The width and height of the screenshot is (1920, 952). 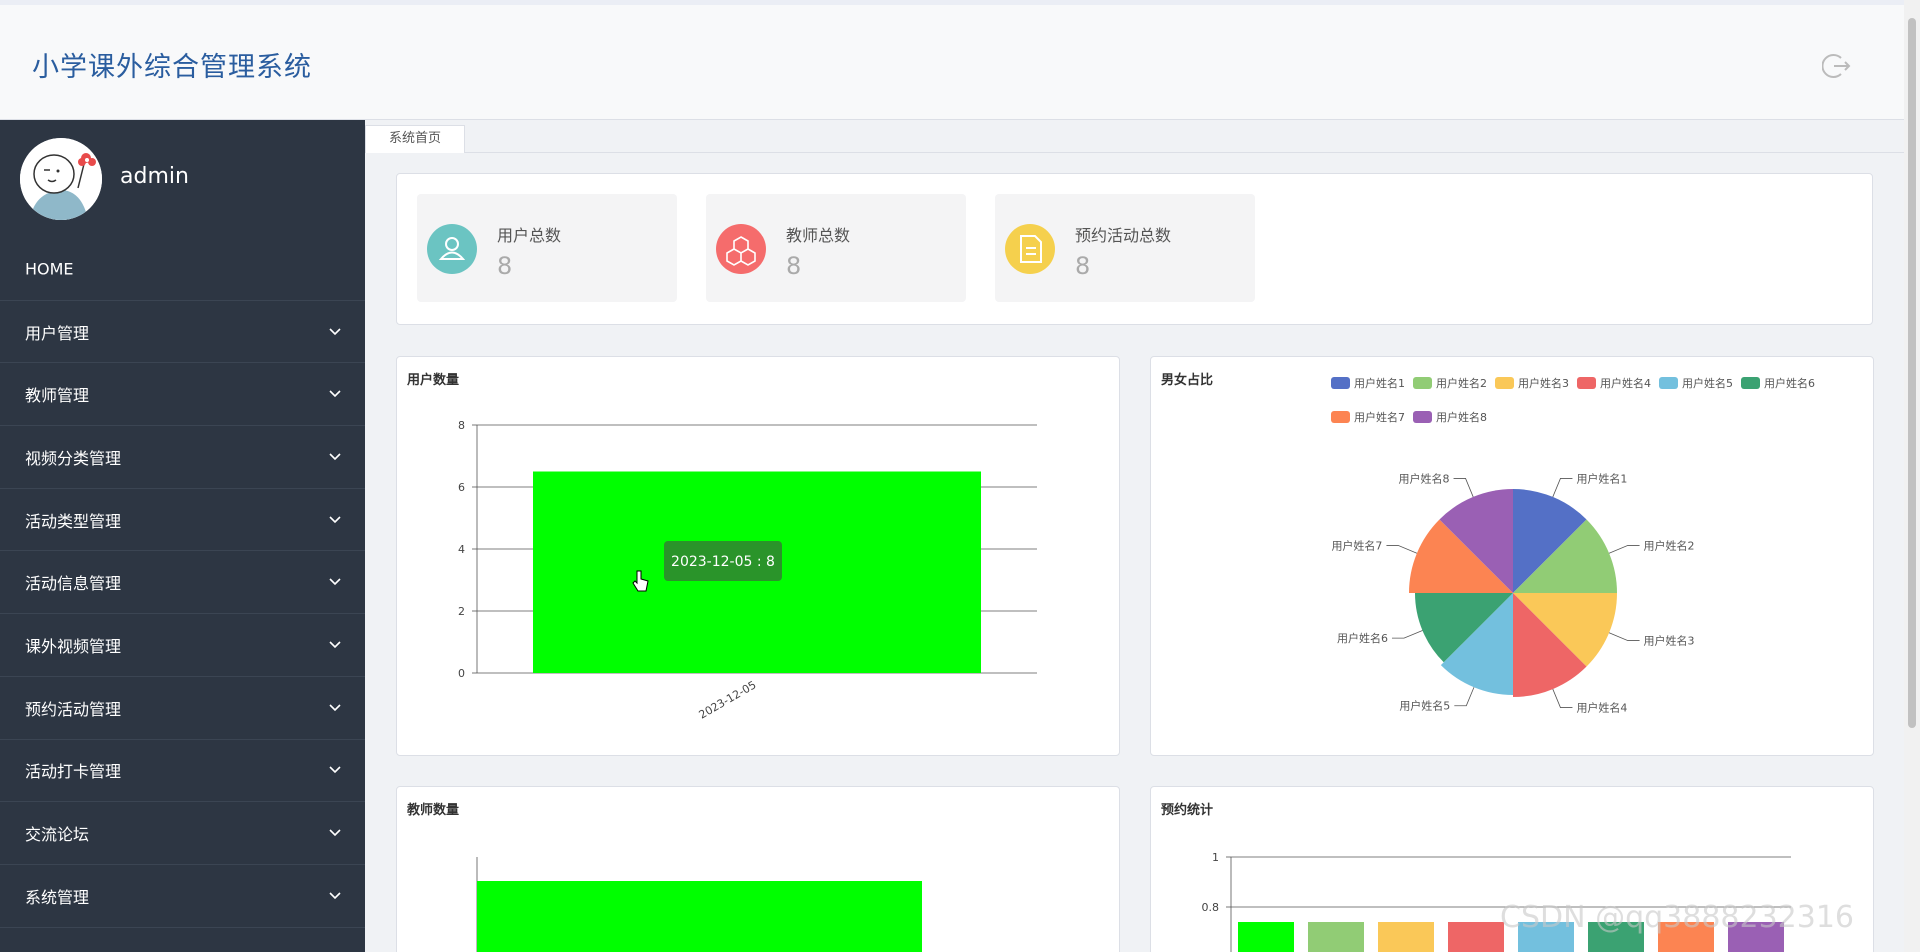 What do you see at coordinates (1030, 249) in the screenshot?
I see `document-icon` at bounding box center [1030, 249].